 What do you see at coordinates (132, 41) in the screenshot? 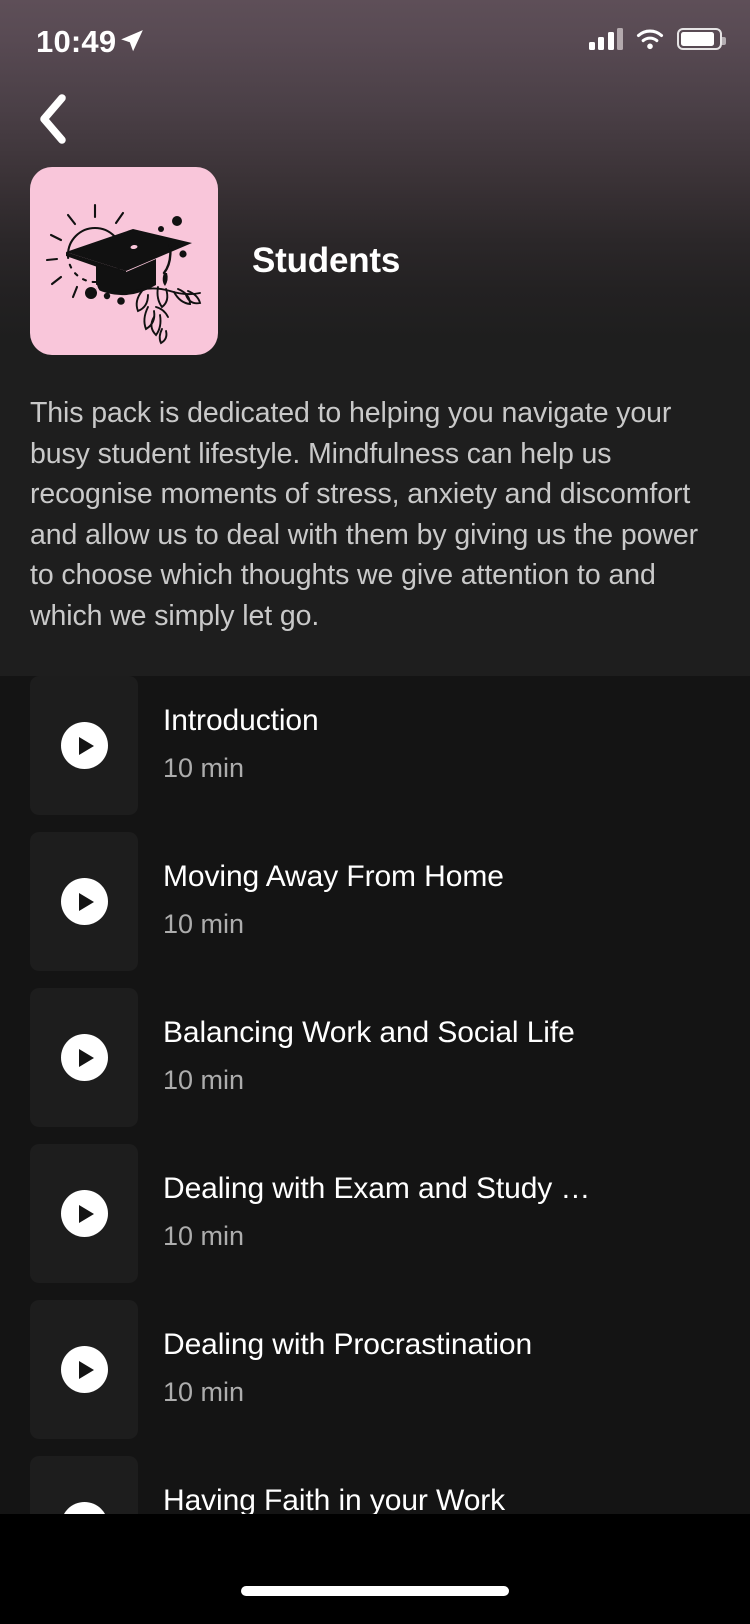
I see `location-arrow-icon` at bounding box center [132, 41].